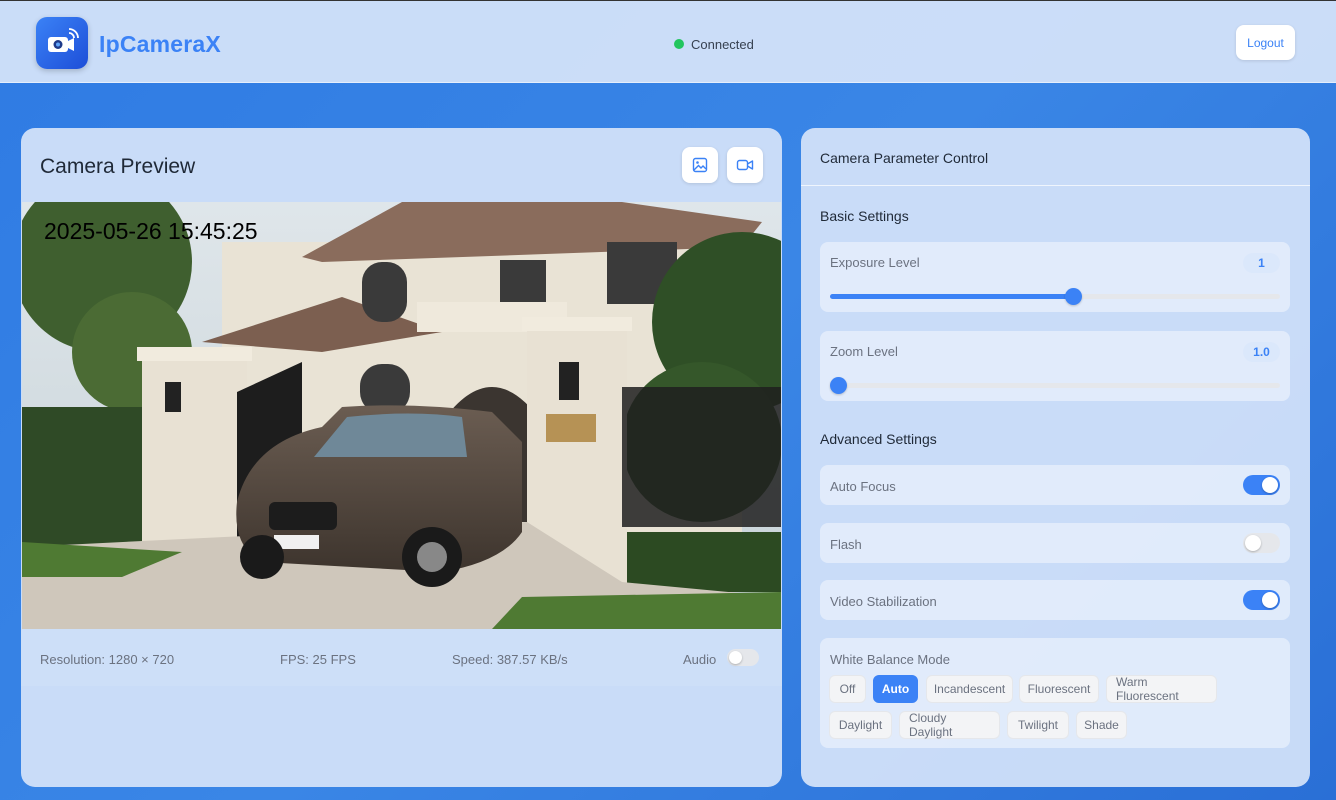  I want to click on exposure-slider-thumb, so click(1073, 296).